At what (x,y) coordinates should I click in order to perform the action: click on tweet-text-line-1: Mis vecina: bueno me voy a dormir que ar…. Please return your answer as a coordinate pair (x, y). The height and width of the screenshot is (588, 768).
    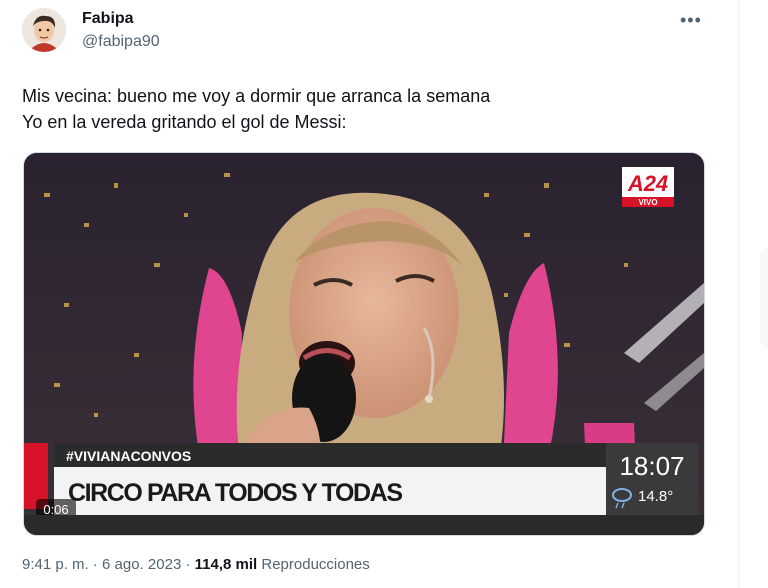
    Looking at the image, I should click on (256, 96).